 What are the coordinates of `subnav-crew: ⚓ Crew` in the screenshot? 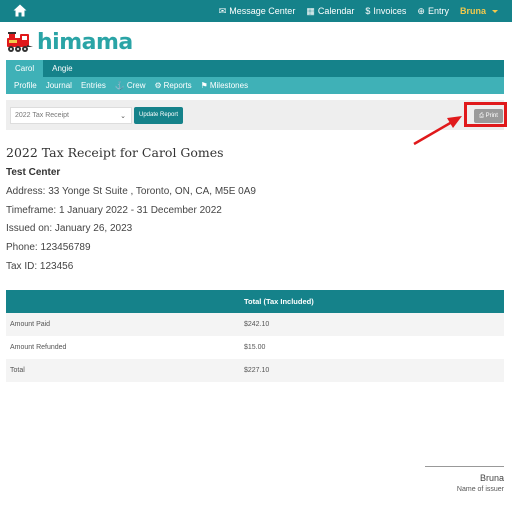 It's located at (130, 85).